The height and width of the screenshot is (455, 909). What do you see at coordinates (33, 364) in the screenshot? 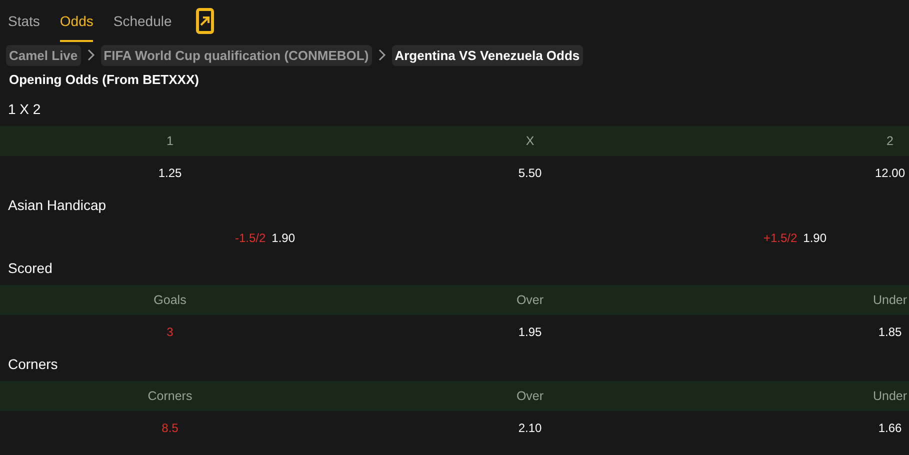
I see `section-title: Corners` at bounding box center [33, 364].